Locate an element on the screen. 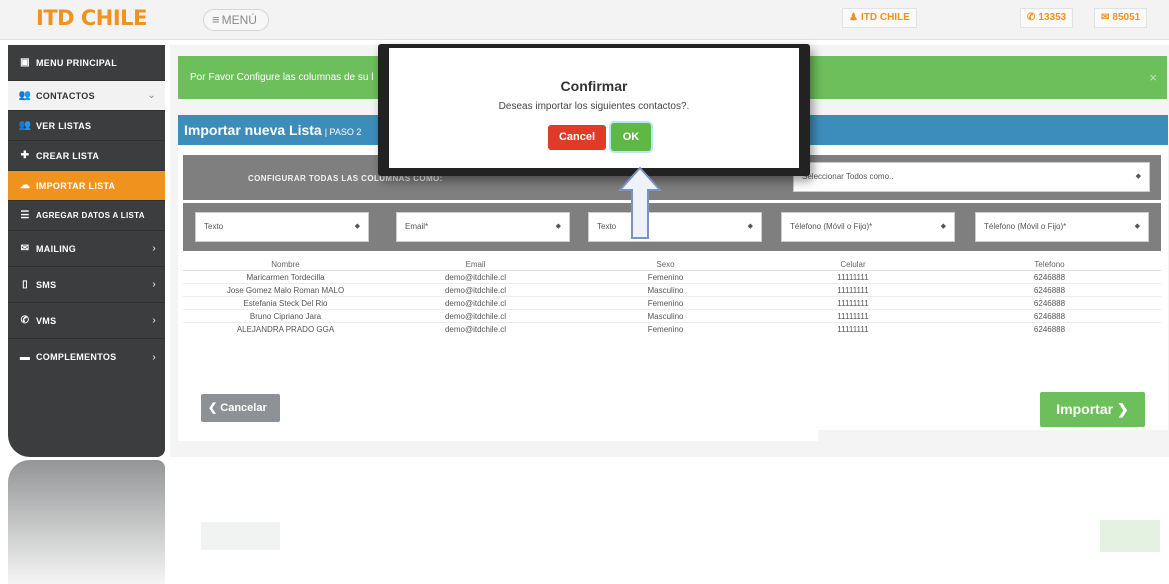  import-button-label: Importar is located at coordinates (1085, 409).